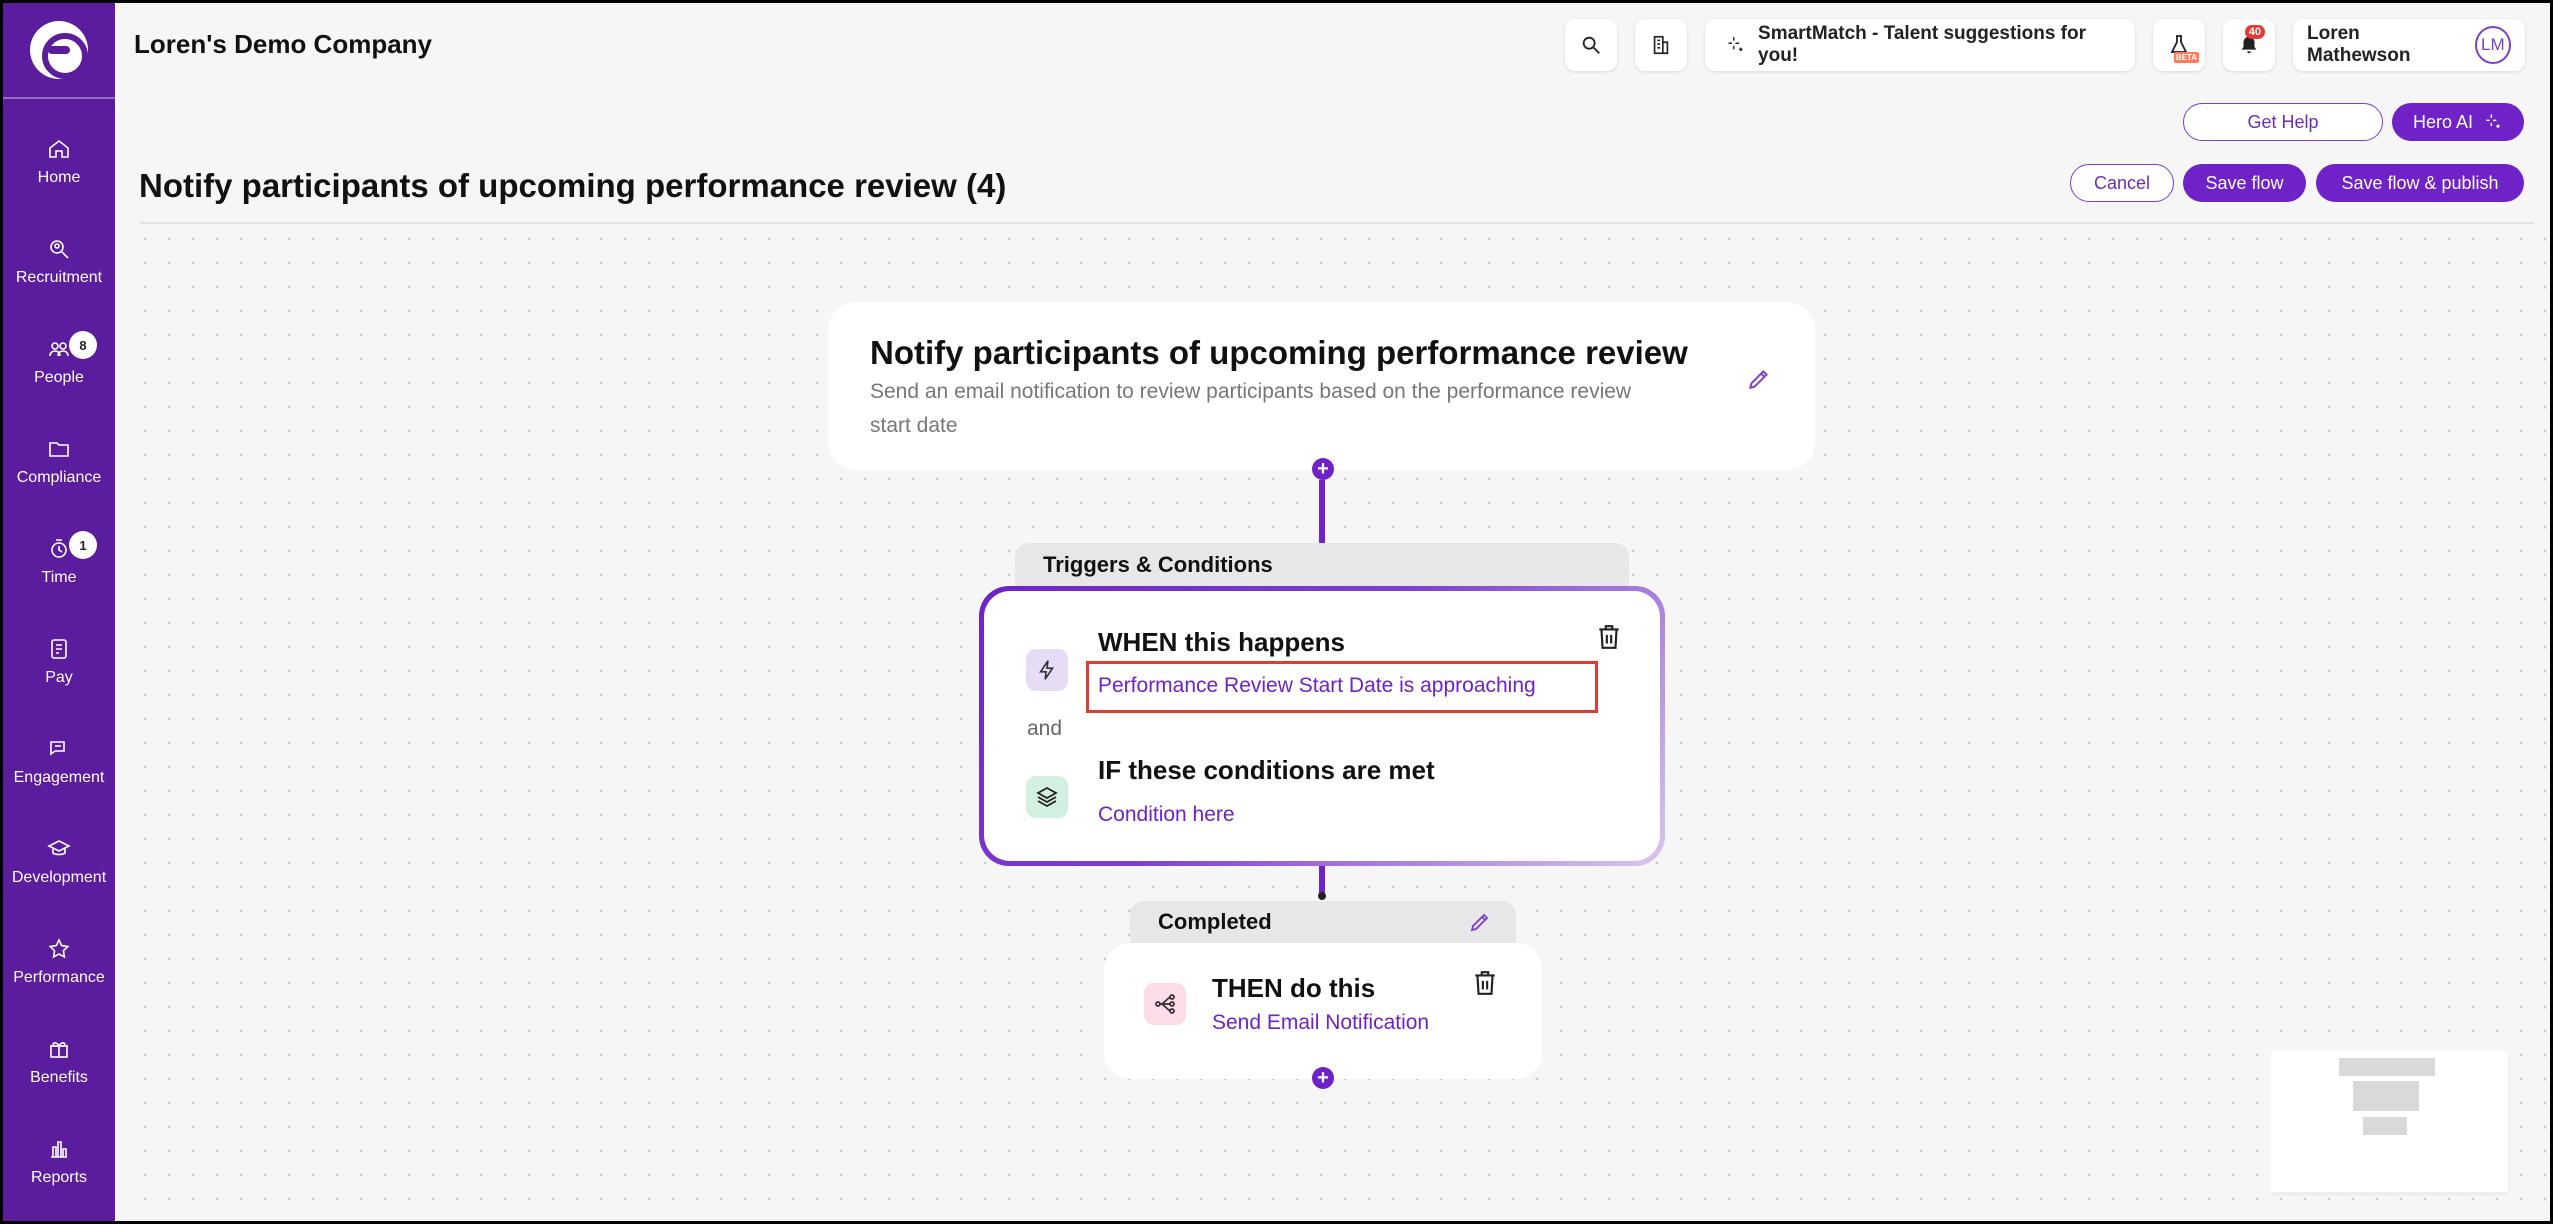 The width and height of the screenshot is (2553, 1224). What do you see at coordinates (59, 377) in the screenshot?
I see `sidebar-item-label: People` at bounding box center [59, 377].